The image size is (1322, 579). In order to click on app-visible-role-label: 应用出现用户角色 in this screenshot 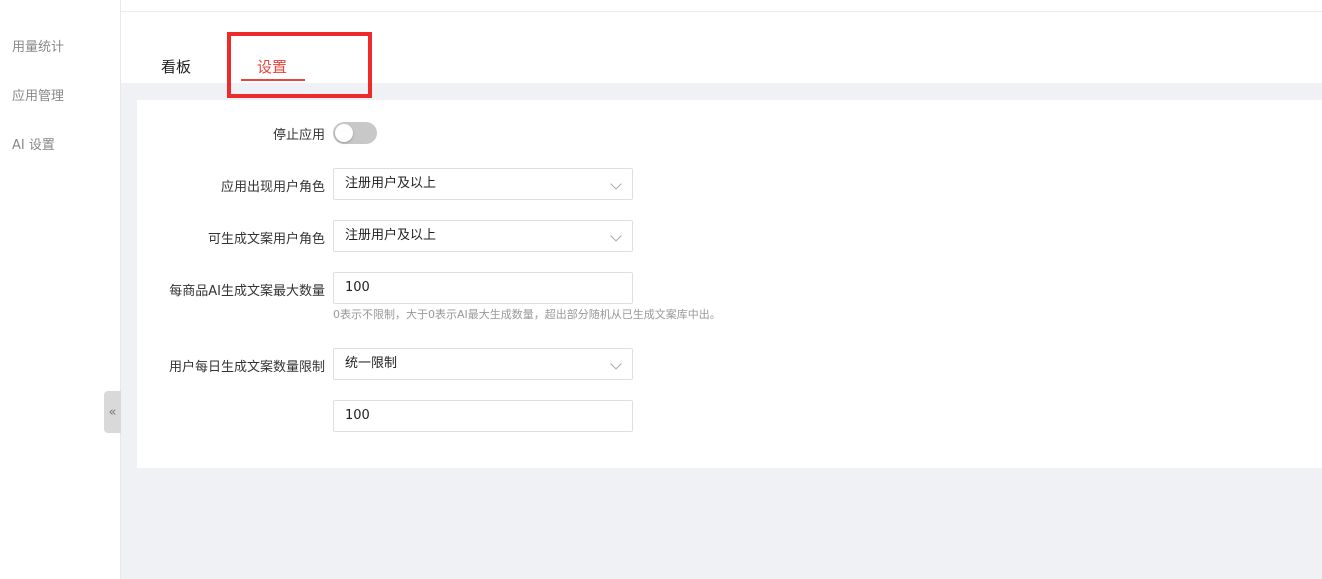, I will do `click(272, 187)`.